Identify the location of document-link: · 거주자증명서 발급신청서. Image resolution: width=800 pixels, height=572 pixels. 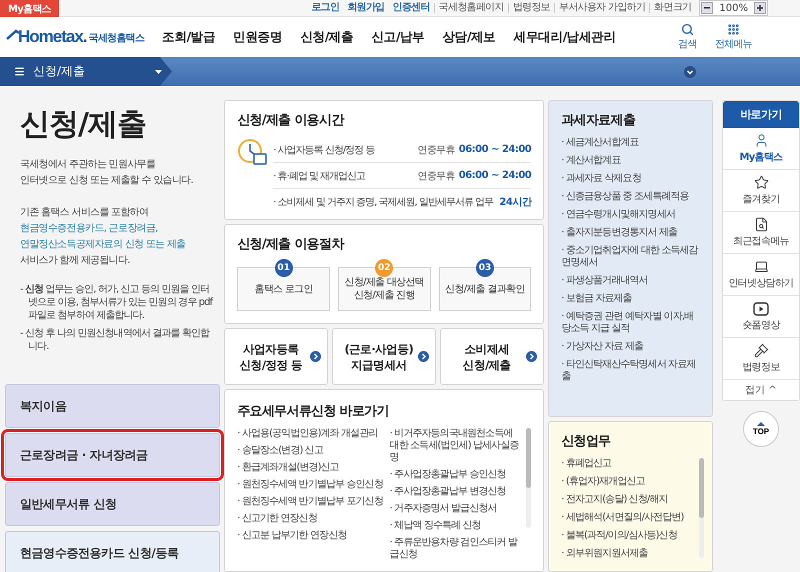
(456, 509).